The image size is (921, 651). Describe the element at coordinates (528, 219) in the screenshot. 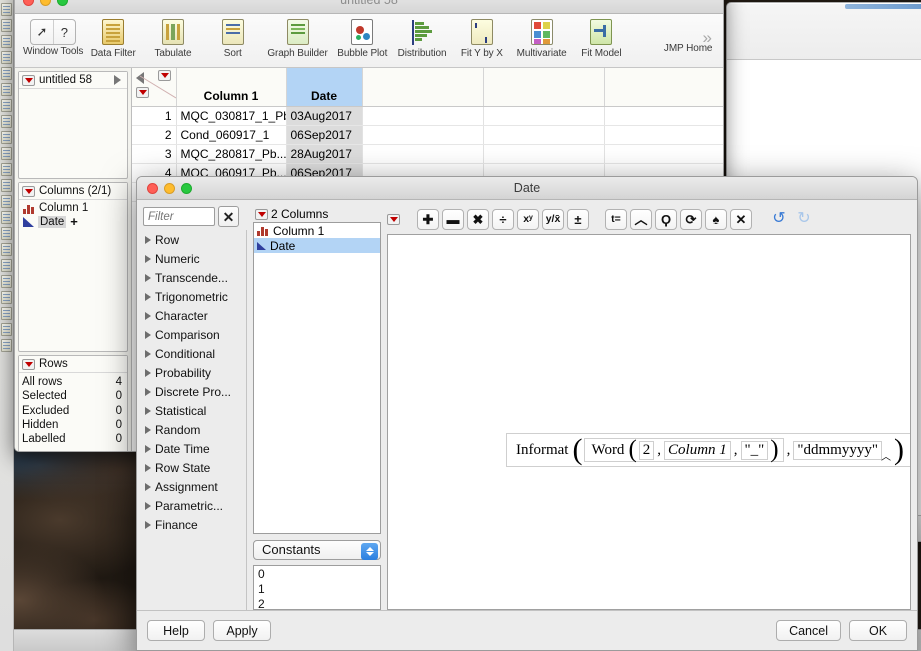

I see `exponent-button: xʸ` at that location.